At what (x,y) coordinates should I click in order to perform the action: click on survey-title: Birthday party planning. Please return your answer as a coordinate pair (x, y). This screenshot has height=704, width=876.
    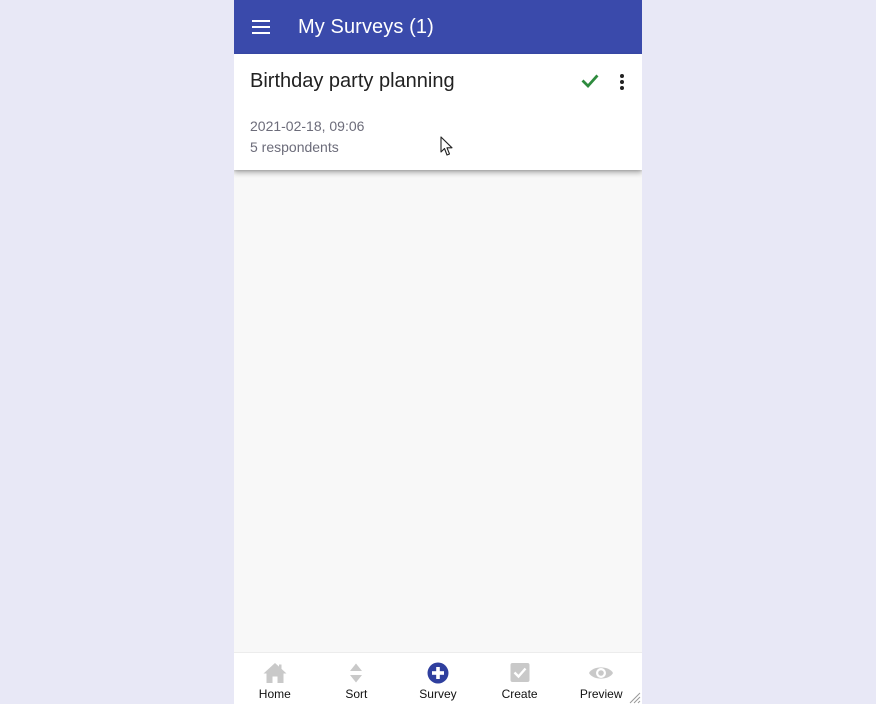
    Looking at the image, I should click on (352, 81).